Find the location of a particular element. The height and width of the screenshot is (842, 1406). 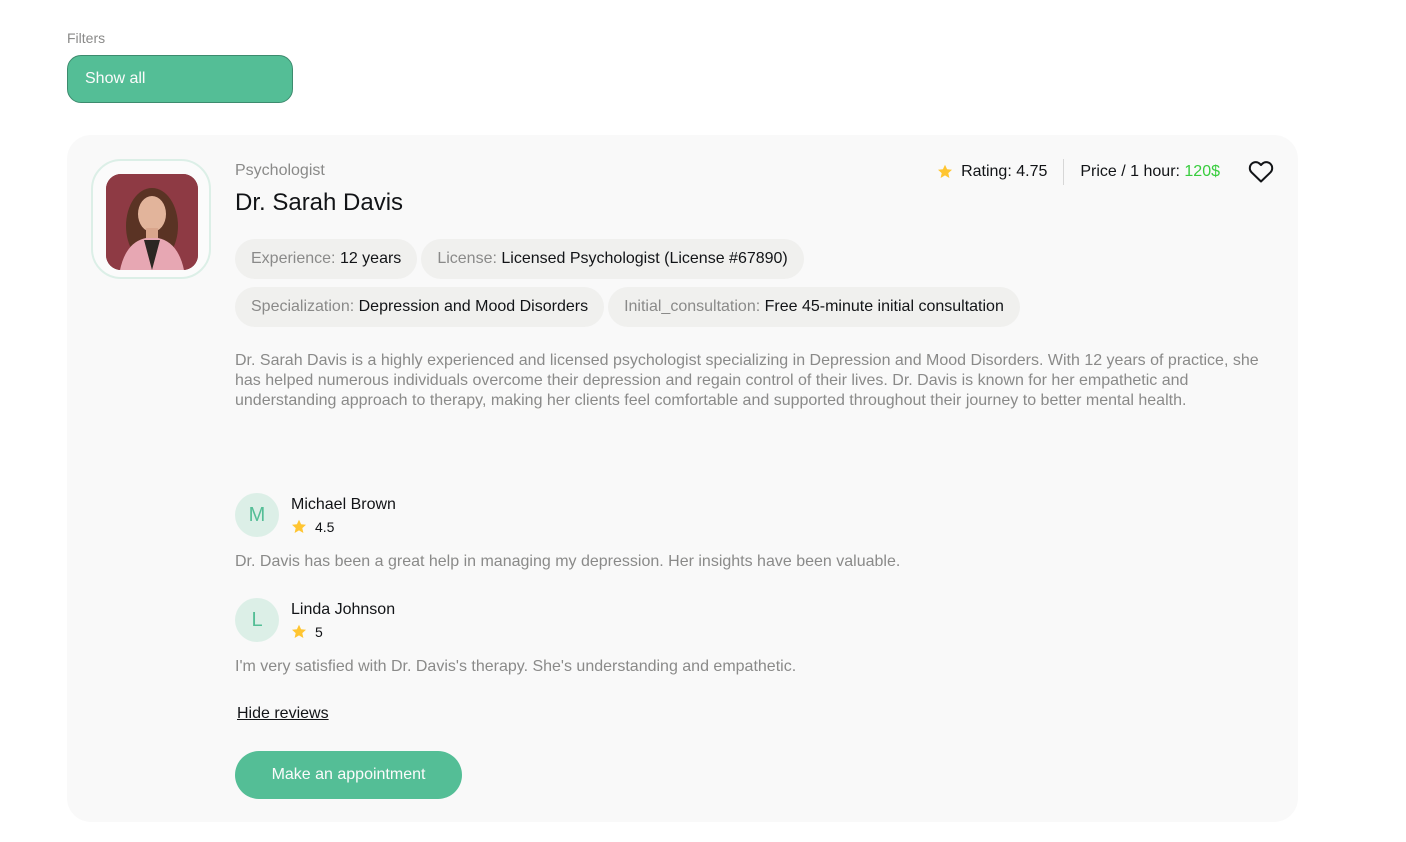

rating-price-bar: Rating: 4.75 Price / 1 hour: 120$ is located at coordinates (1105, 172).